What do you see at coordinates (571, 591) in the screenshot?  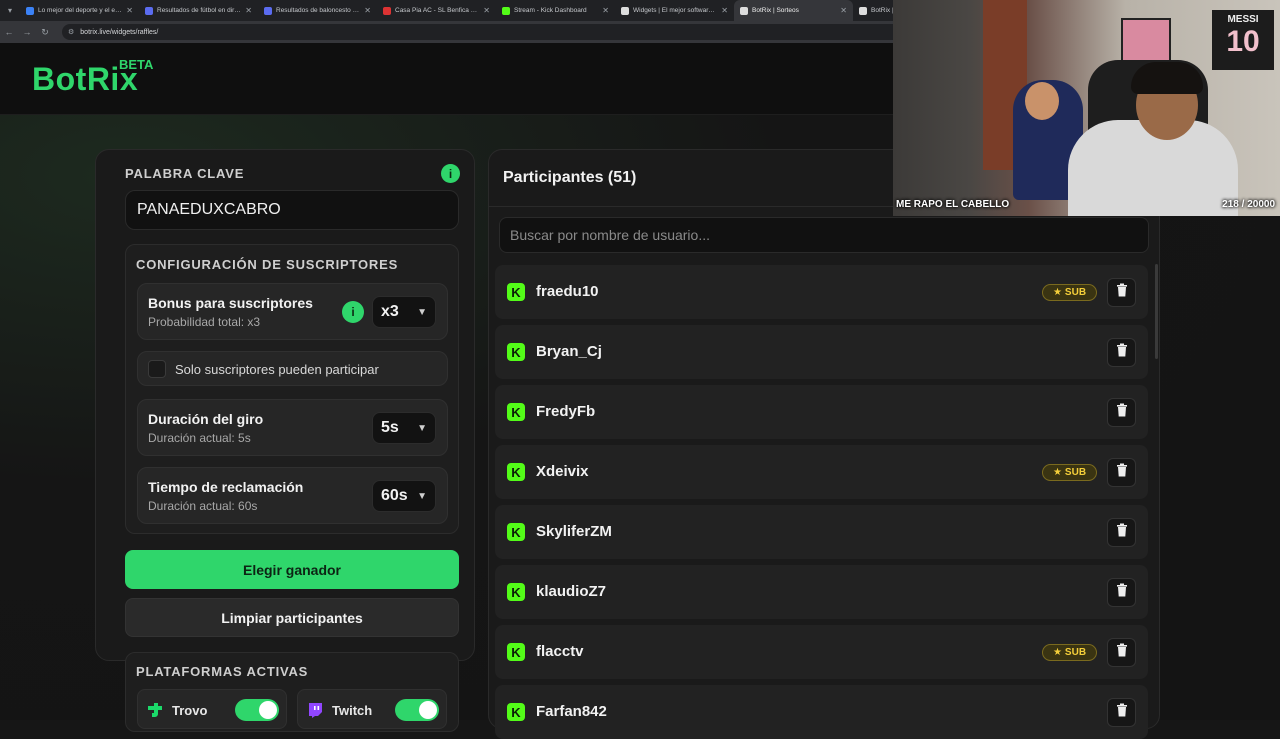 I see `participant-username: klaudioZ7` at bounding box center [571, 591].